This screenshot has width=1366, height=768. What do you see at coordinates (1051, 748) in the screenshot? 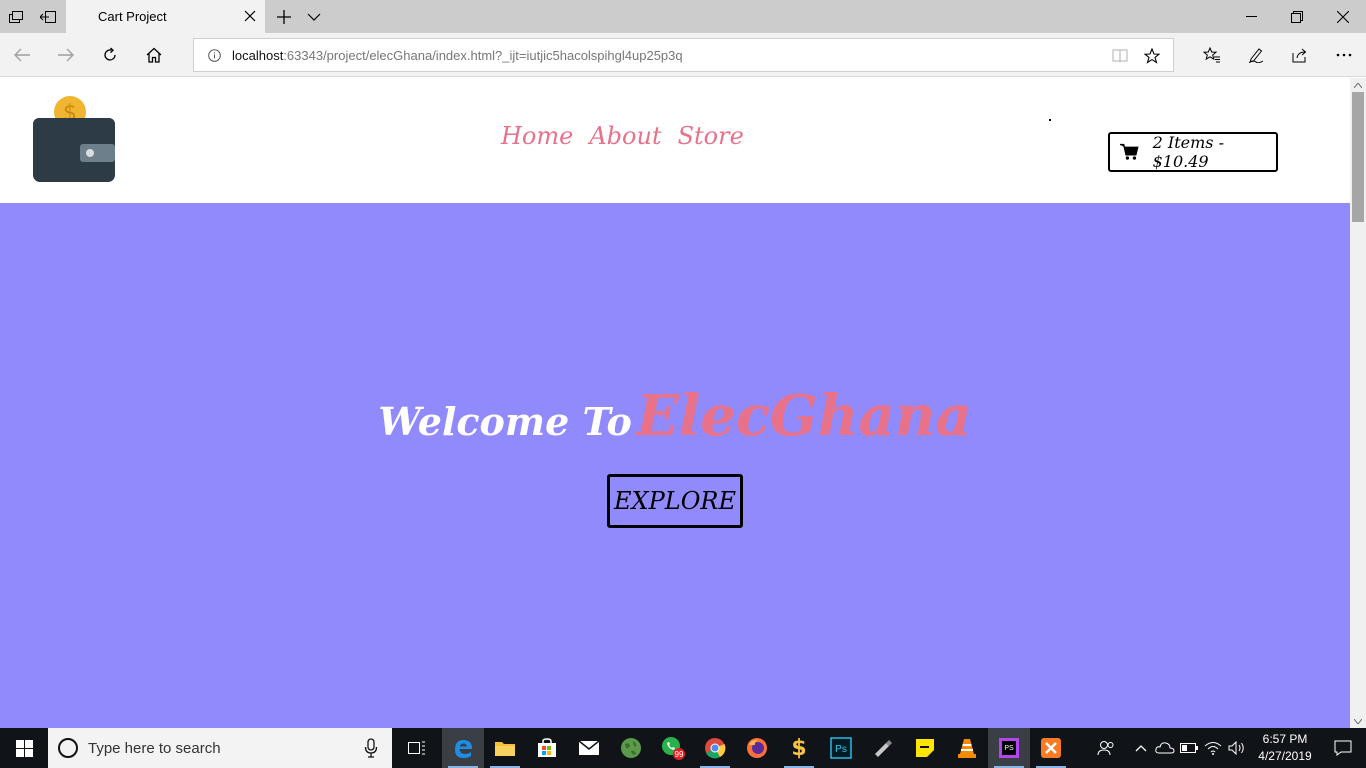
I see `xampp-icon` at bounding box center [1051, 748].